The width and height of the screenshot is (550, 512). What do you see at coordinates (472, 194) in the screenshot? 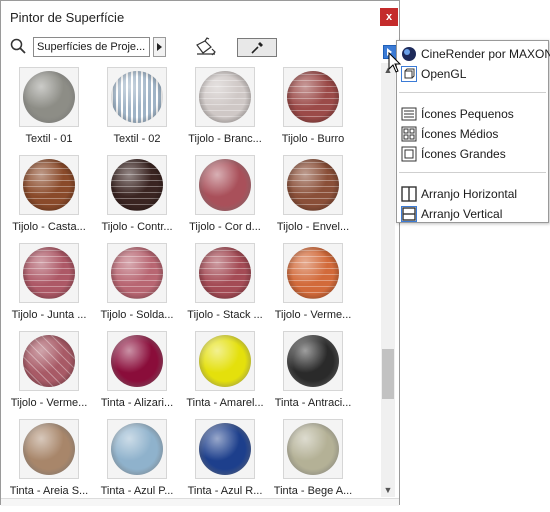
I see `menu-item-horizontal-layout: Arranjo Horizontal` at bounding box center [472, 194].